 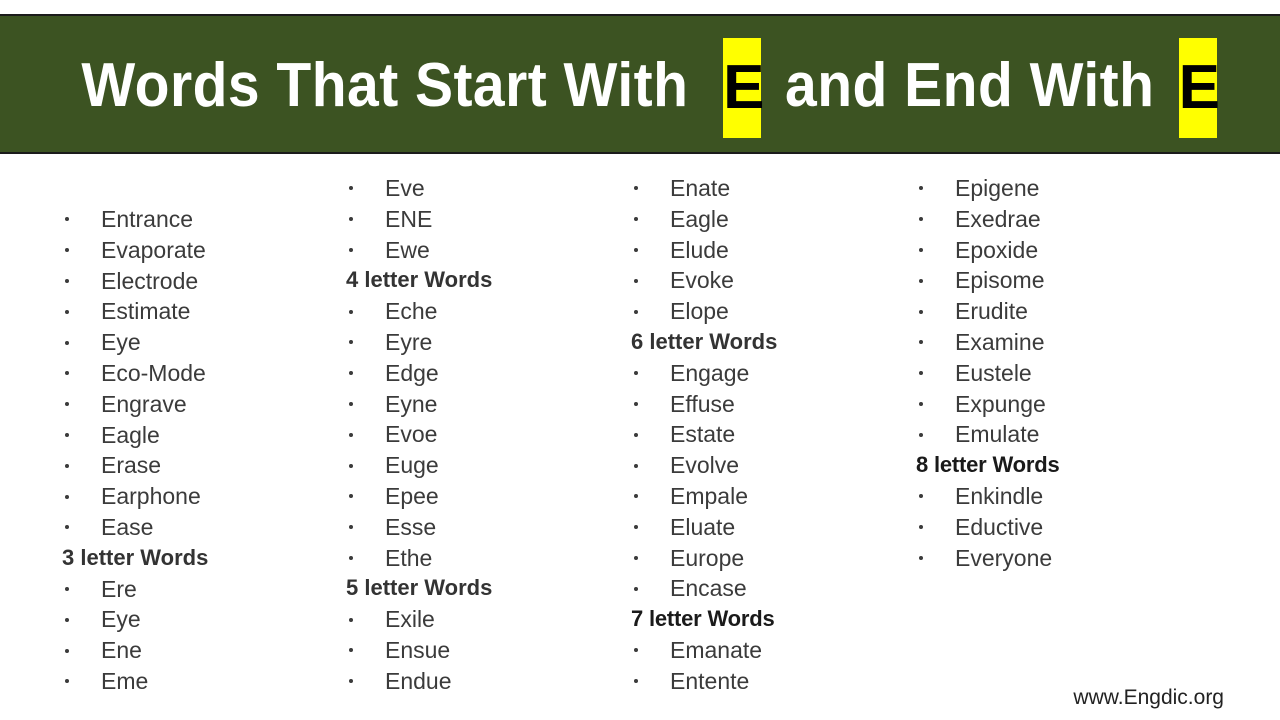 What do you see at coordinates (1199, 88) in the screenshot?
I see `title-highlight-end-letter: E` at bounding box center [1199, 88].